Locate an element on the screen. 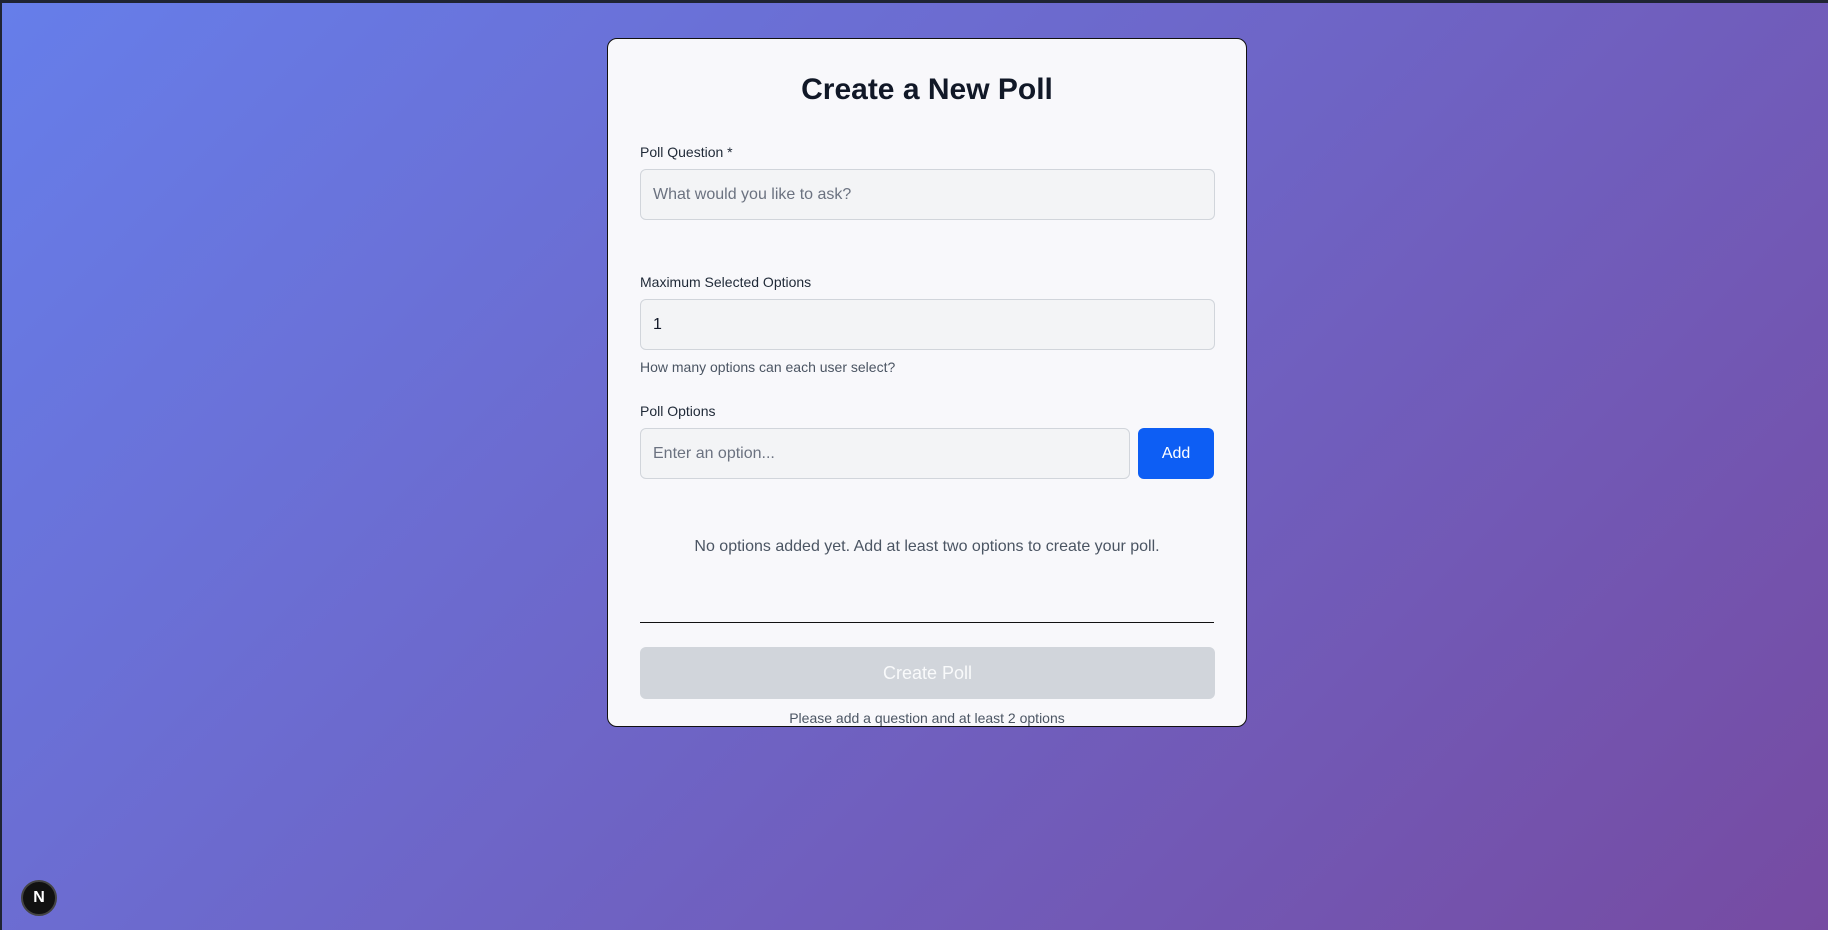 The width and height of the screenshot is (1828, 930). poll-question-input is located at coordinates (927, 194).